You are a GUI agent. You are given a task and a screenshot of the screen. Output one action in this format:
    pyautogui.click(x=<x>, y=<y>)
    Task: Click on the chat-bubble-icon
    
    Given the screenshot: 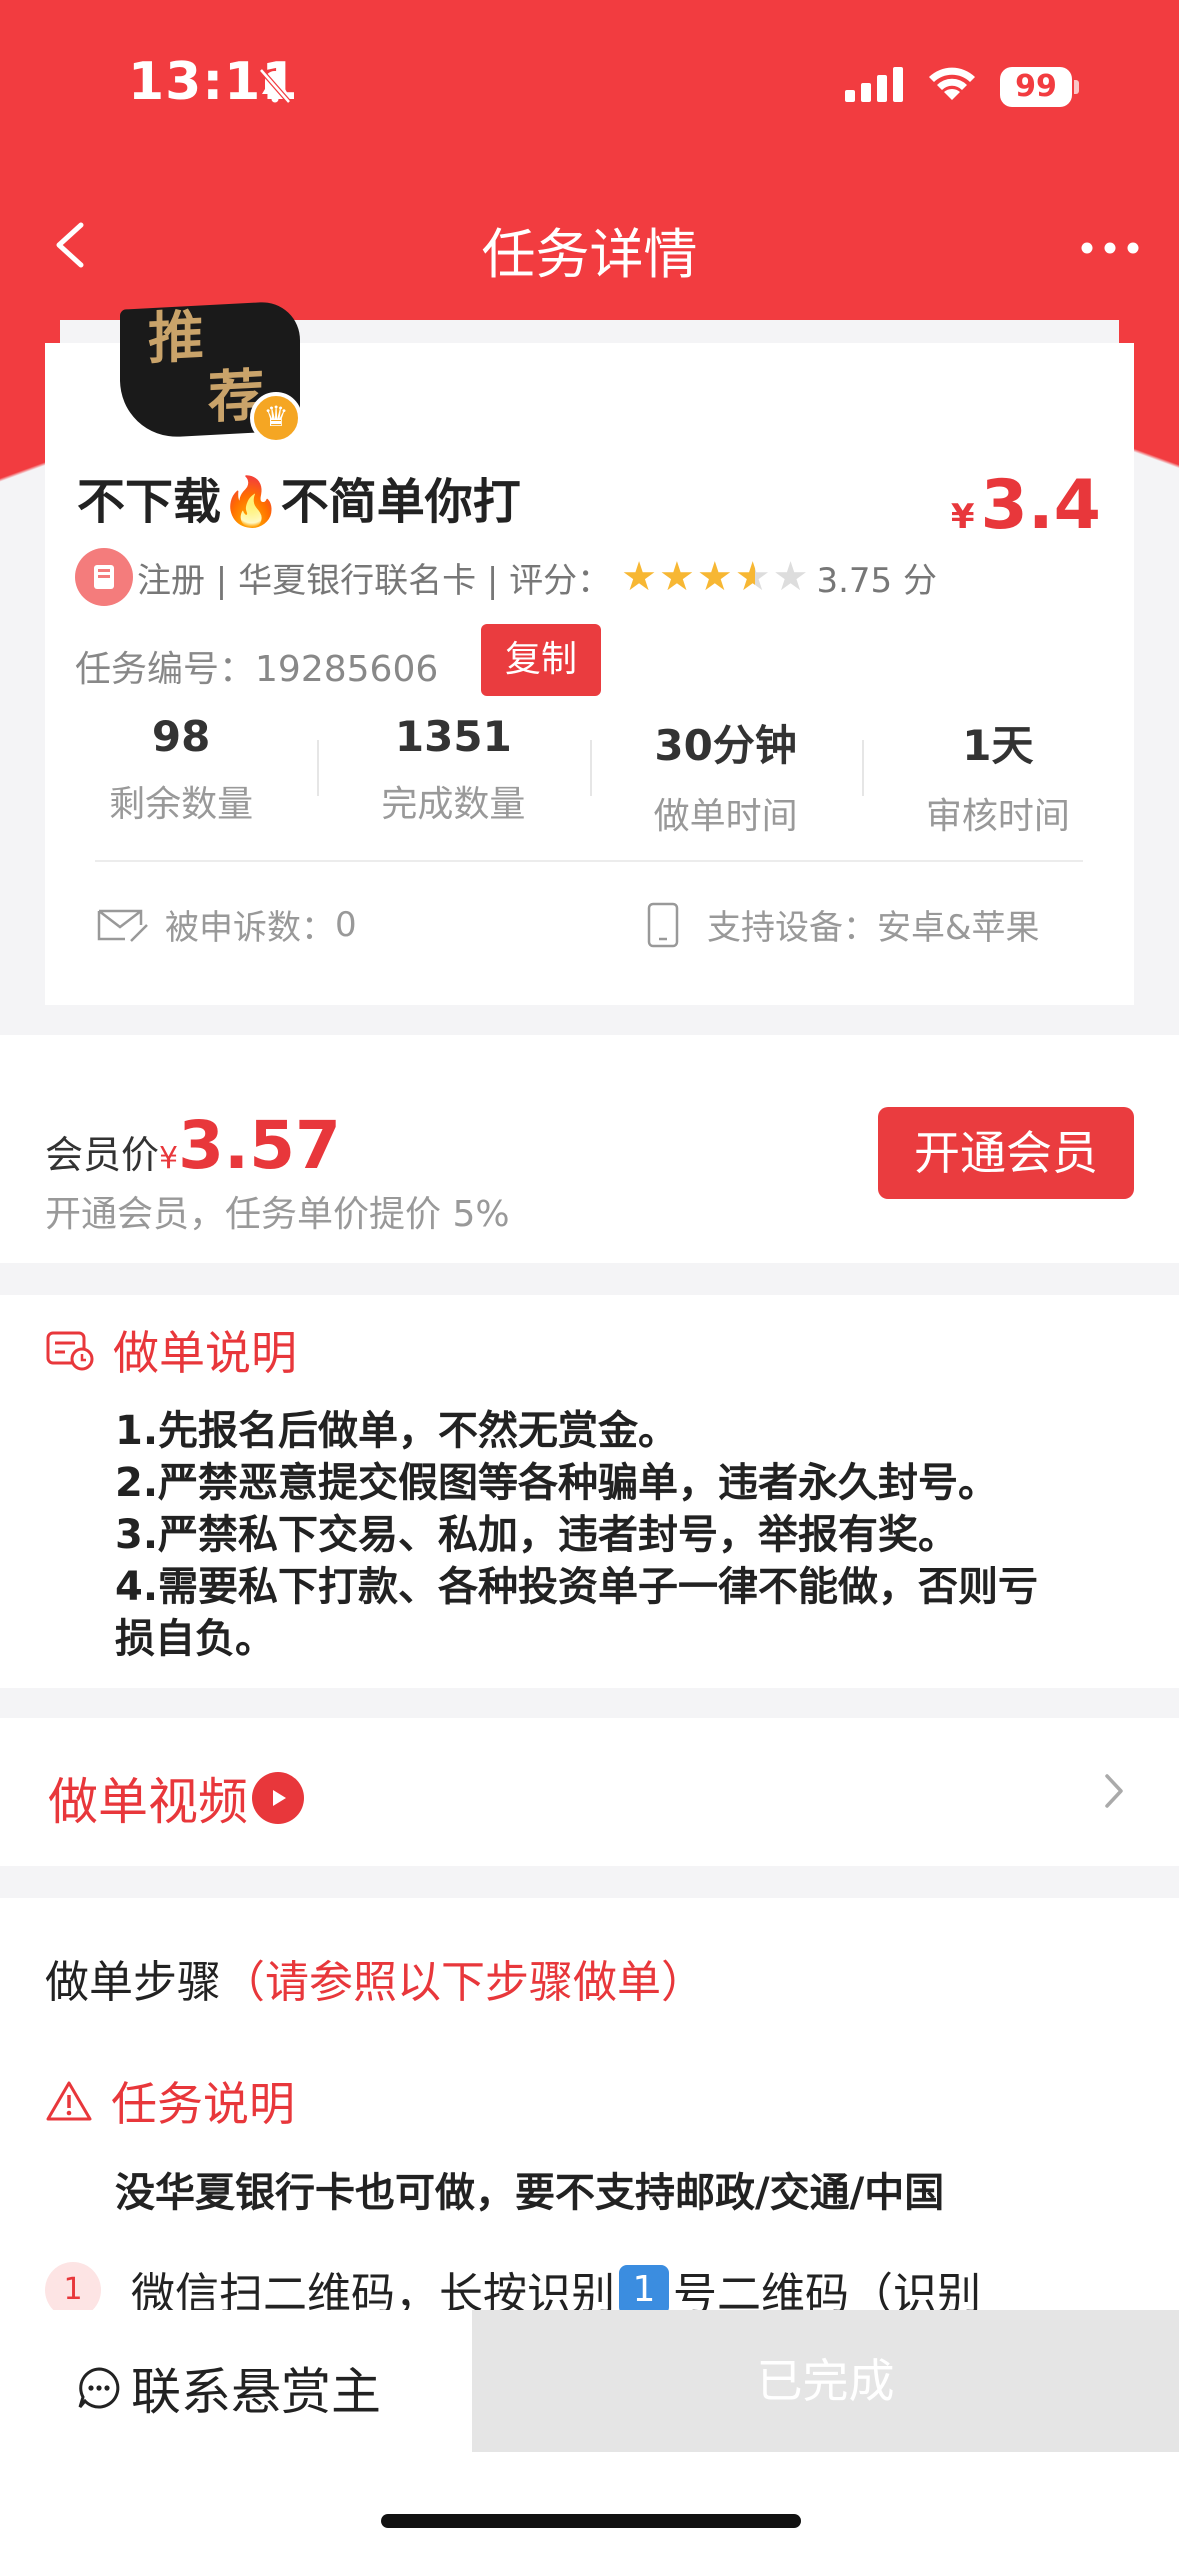 What is the action you would take?
    pyautogui.click(x=99, y=2388)
    